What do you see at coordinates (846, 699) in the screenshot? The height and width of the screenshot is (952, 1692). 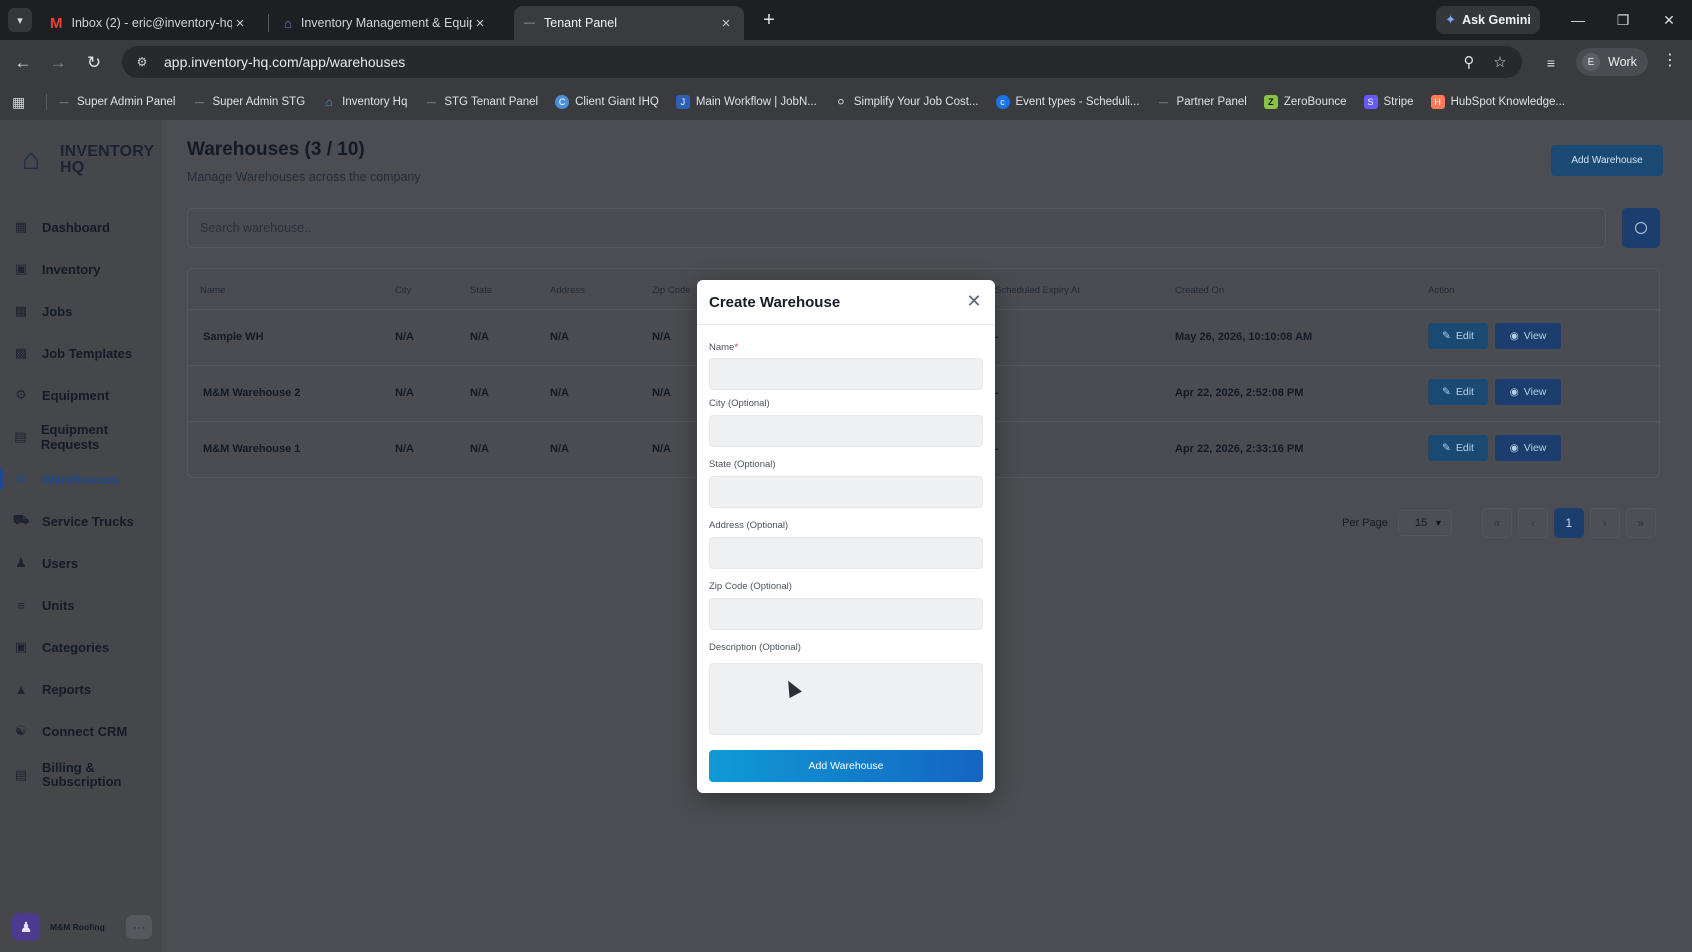 I see `description-field` at bounding box center [846, 699].